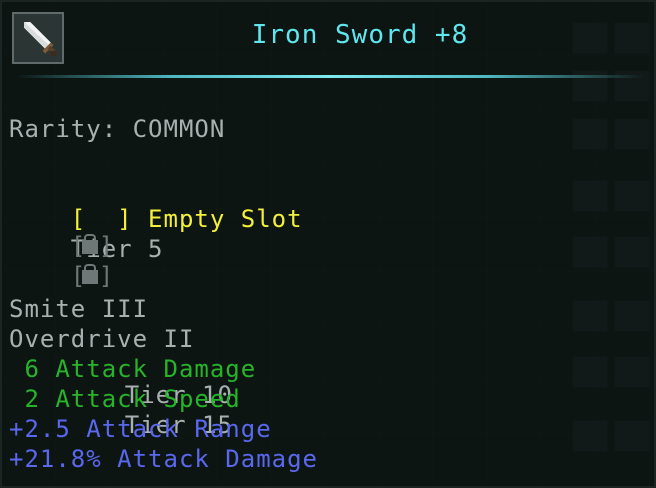 The width and height of the screenshot is (656, 488). Describe the element at coordinates (102, 339) in the screenshot. I see `enchantment: Overdrive II` at that location.